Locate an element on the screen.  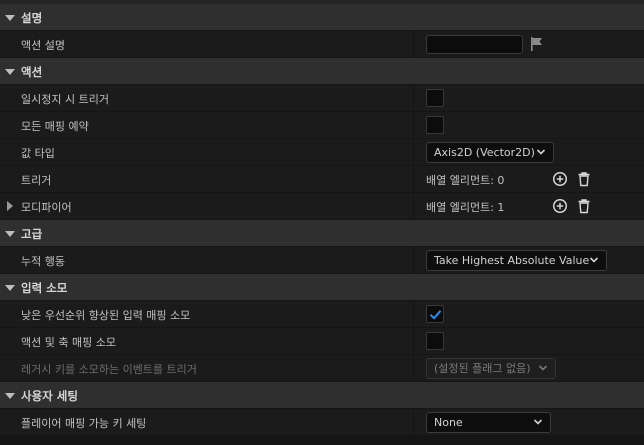
dropdown-value: Take Highest Absolute Value is located at coordinates (512, 260).